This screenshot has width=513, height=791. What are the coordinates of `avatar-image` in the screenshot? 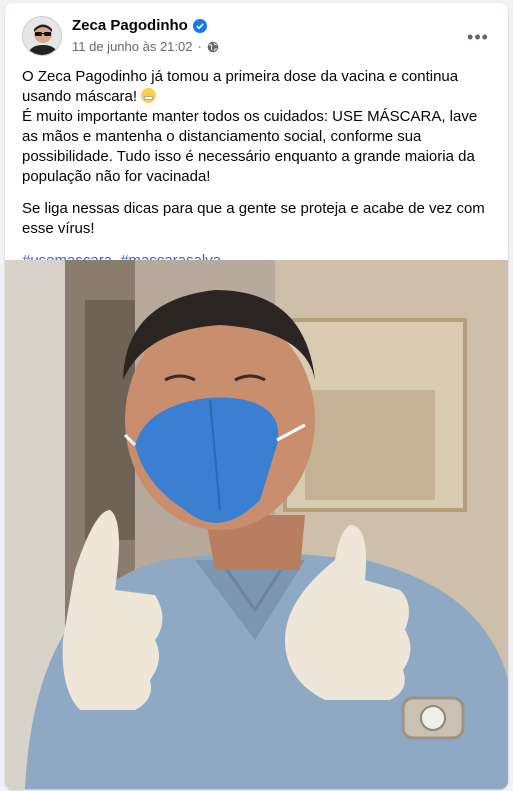 It's located at (42, 36).